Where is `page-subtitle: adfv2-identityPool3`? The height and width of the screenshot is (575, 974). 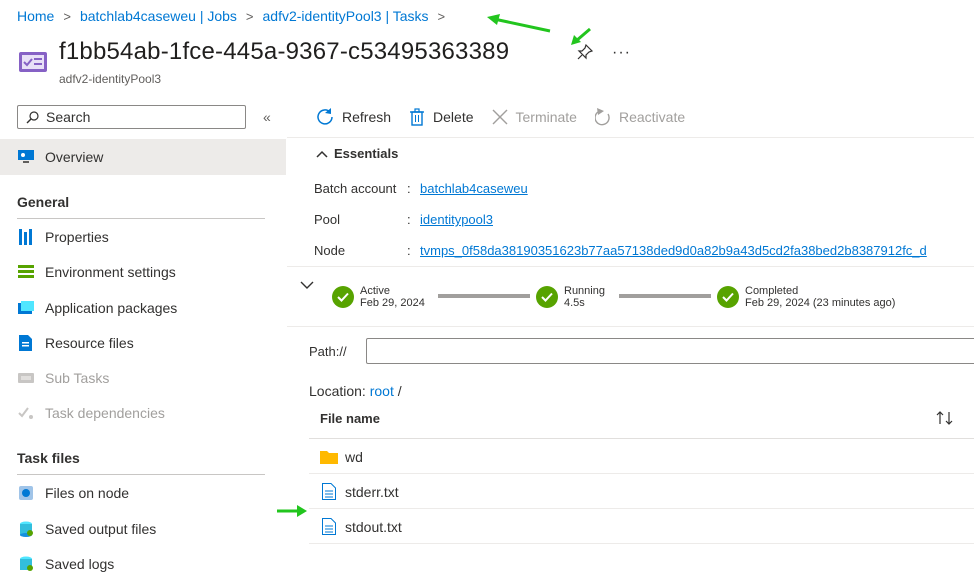 page-subtitle: adfv2-identityPool3 is located at coordinates (110, 79).